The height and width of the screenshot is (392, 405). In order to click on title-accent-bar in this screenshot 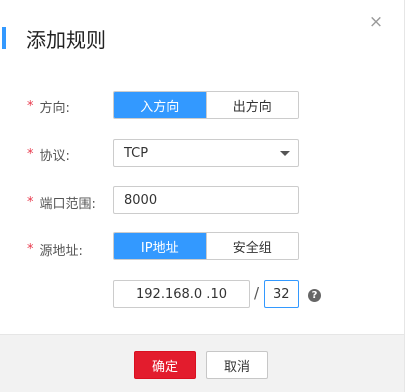, I will do `click(4, 38)`.